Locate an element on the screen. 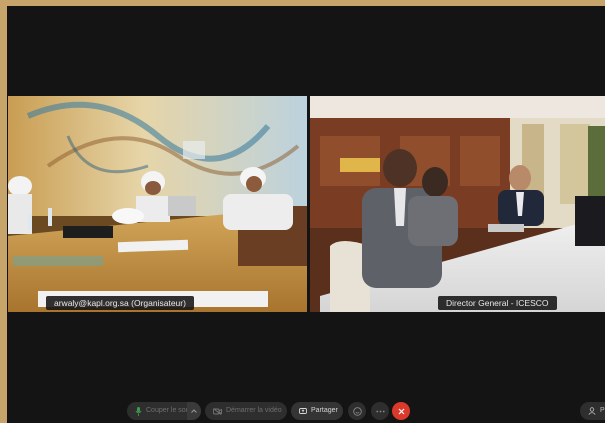 The width and height of the screenshot is (605, 423). mute-button-label: Couper le son is located at coordinates (168, 410).